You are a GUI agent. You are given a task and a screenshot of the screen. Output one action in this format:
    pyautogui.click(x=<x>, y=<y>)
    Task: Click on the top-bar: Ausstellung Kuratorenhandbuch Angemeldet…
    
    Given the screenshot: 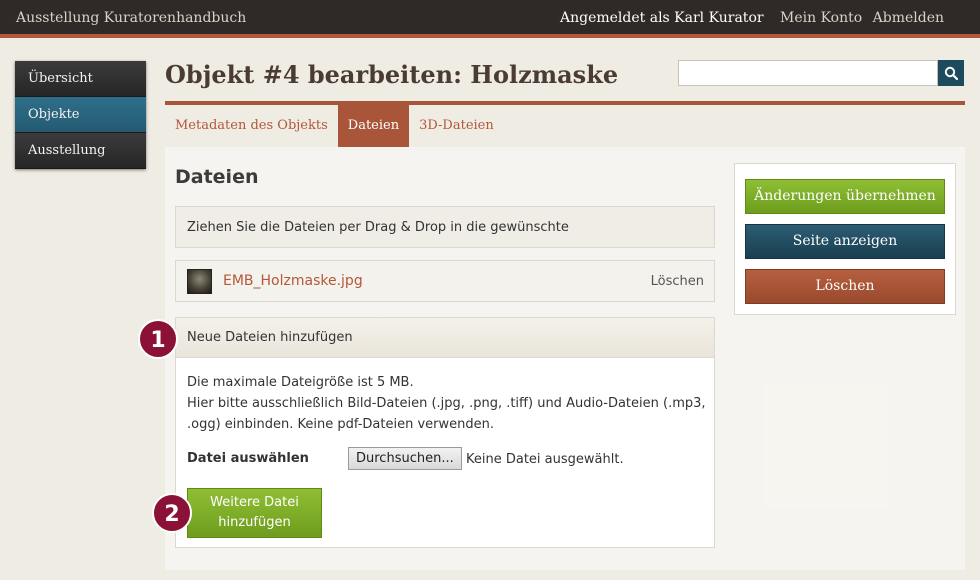 What is the action you would take?
    pyautogui.click(x=490, y=19)
    